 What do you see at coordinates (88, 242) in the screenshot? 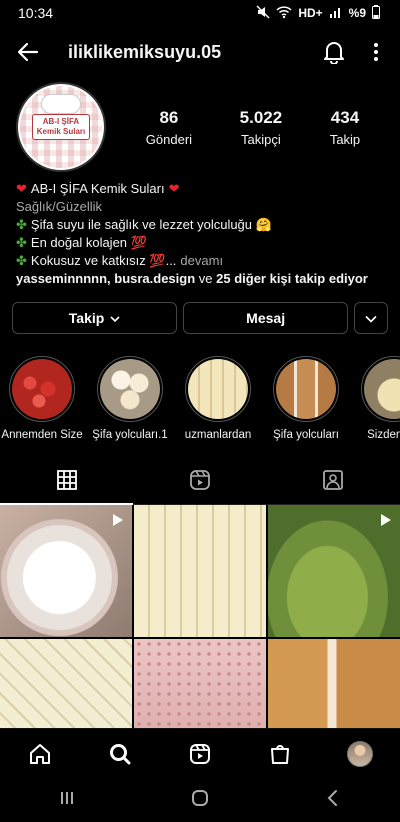
I see `bio-line-2: En doğal kolajen 💯` at bounding box center [88, 242].